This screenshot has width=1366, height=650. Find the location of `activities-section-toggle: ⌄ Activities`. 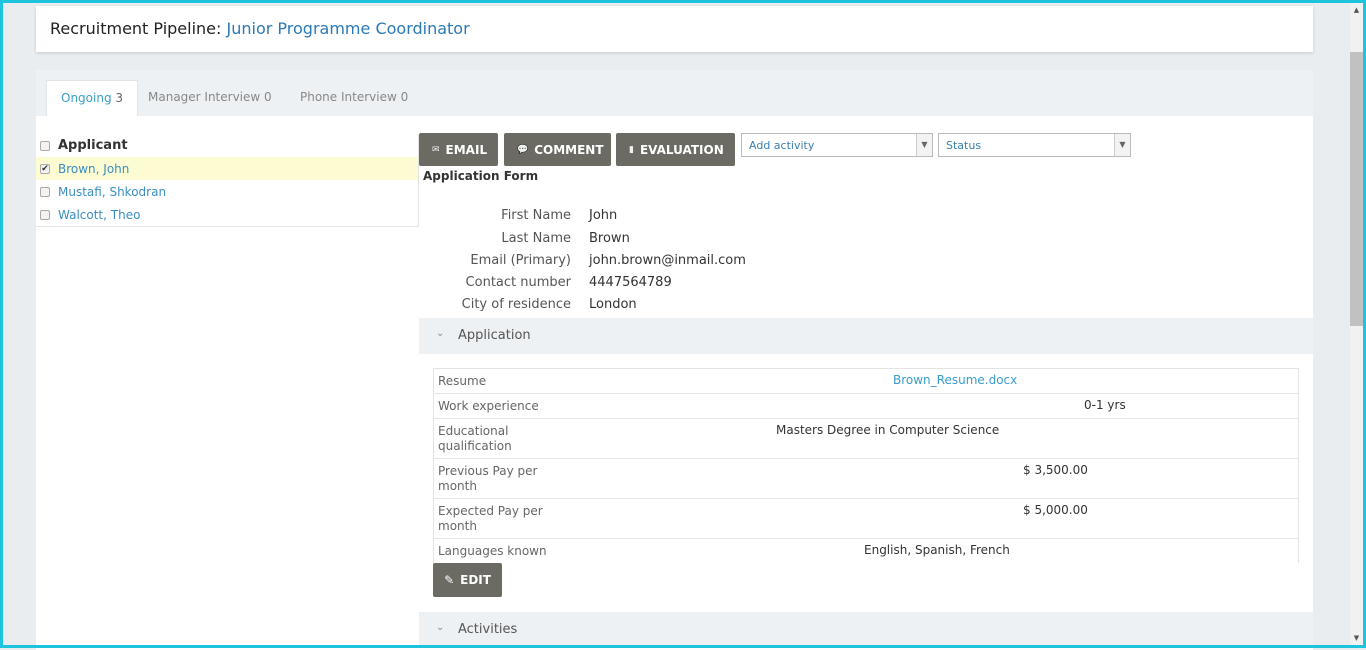

activities-section-toggle: ⌄ Activities is located at coordinates (866, 630).